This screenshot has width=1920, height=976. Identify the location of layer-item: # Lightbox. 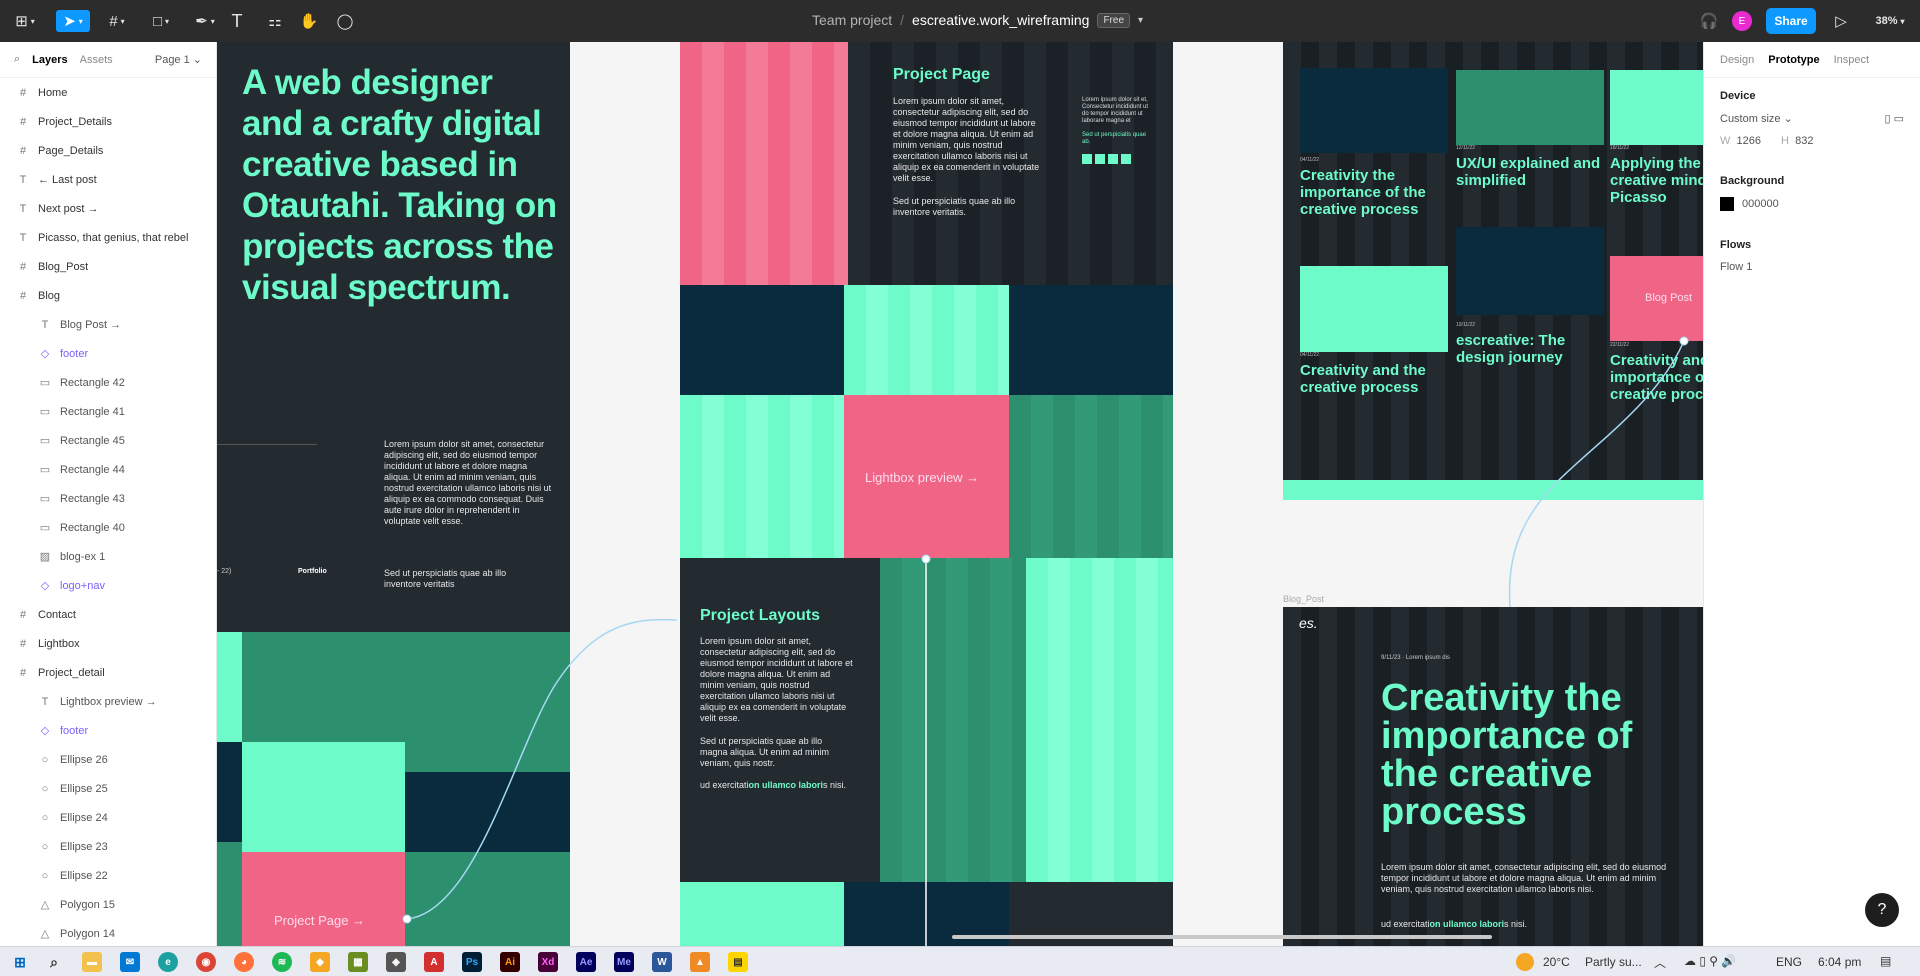
(108, 643).